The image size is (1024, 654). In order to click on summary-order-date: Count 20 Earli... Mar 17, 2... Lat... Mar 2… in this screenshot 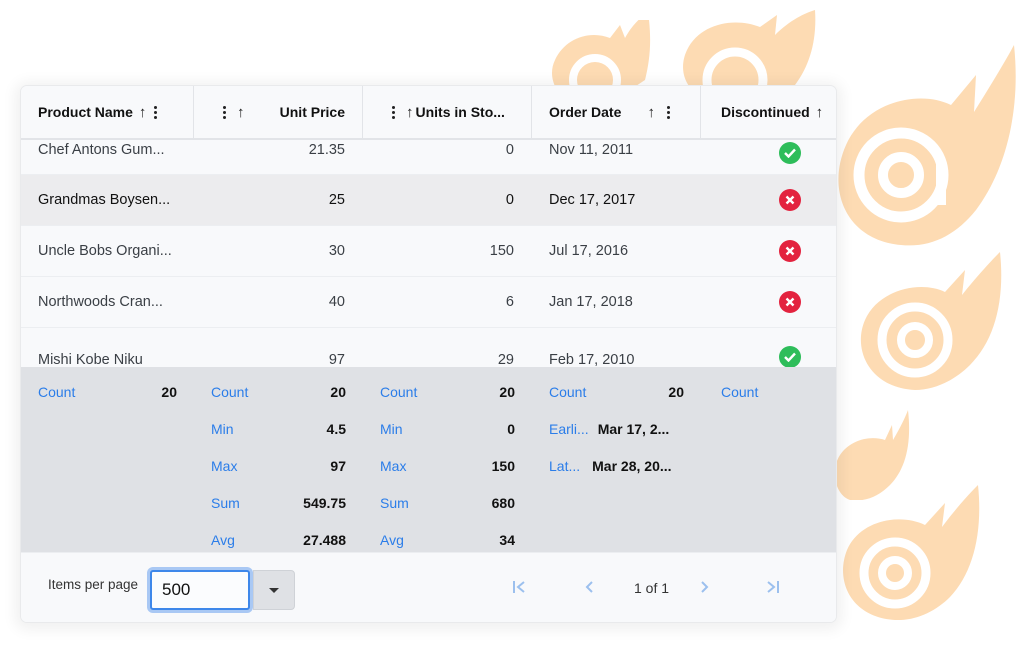, I will do `click(616, 459)`.